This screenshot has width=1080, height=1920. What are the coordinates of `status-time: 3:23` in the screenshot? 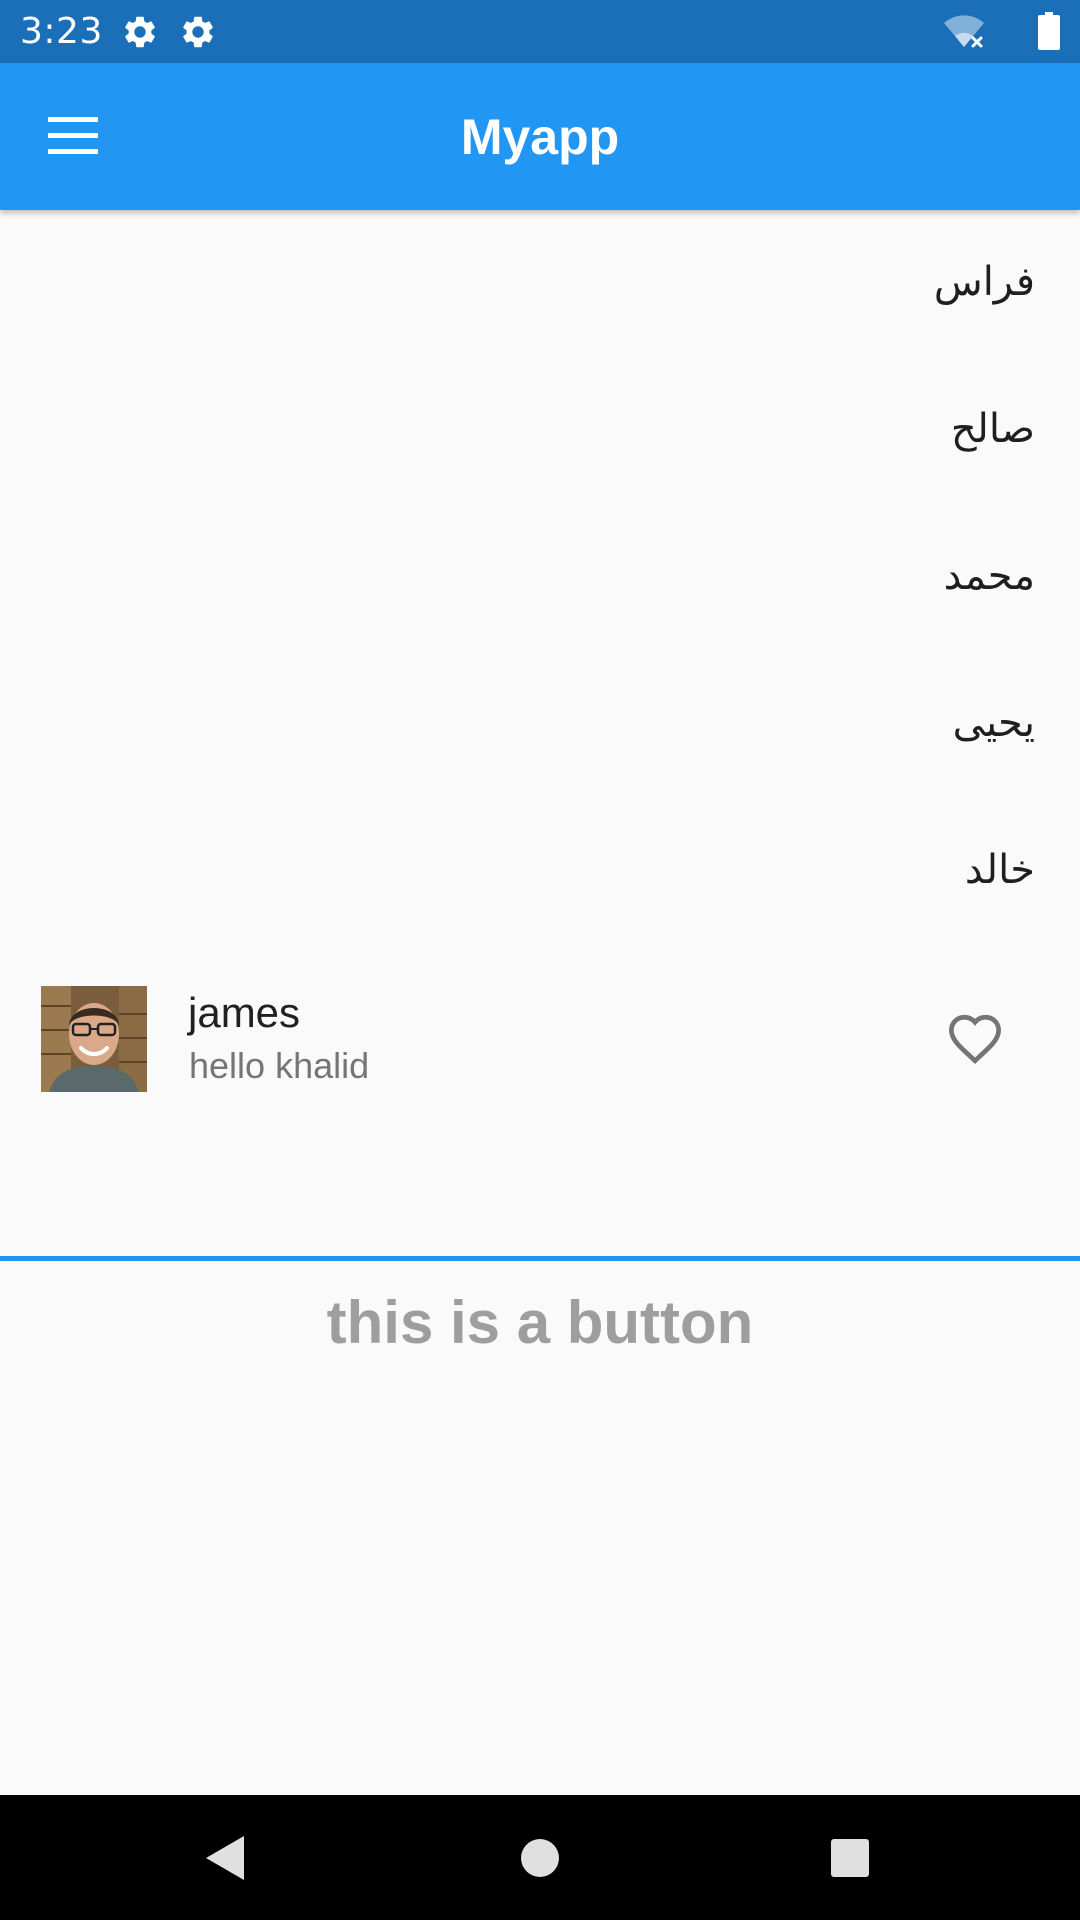 It's located at (61, 31).